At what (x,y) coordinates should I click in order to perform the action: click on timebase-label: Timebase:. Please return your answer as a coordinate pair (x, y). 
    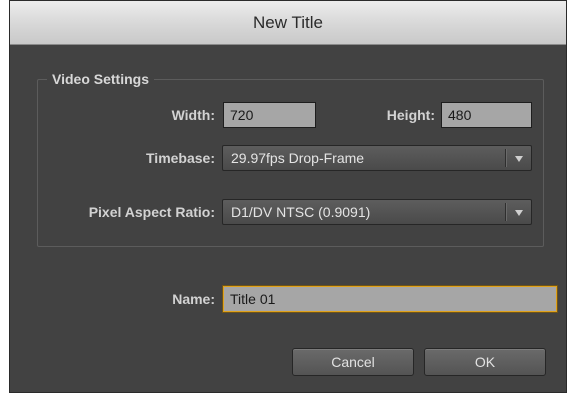
    Looking at the image, I should click on (180, 158).